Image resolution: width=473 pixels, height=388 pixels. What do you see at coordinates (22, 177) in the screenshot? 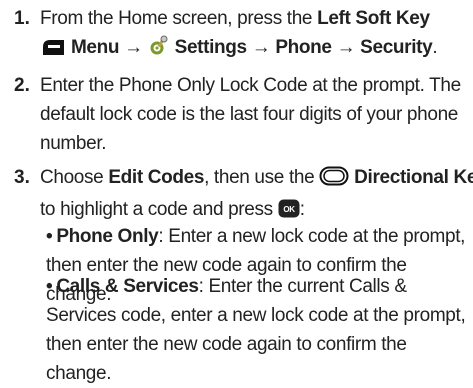
I see `step-number: 3.` at bounding box center [22, 177].